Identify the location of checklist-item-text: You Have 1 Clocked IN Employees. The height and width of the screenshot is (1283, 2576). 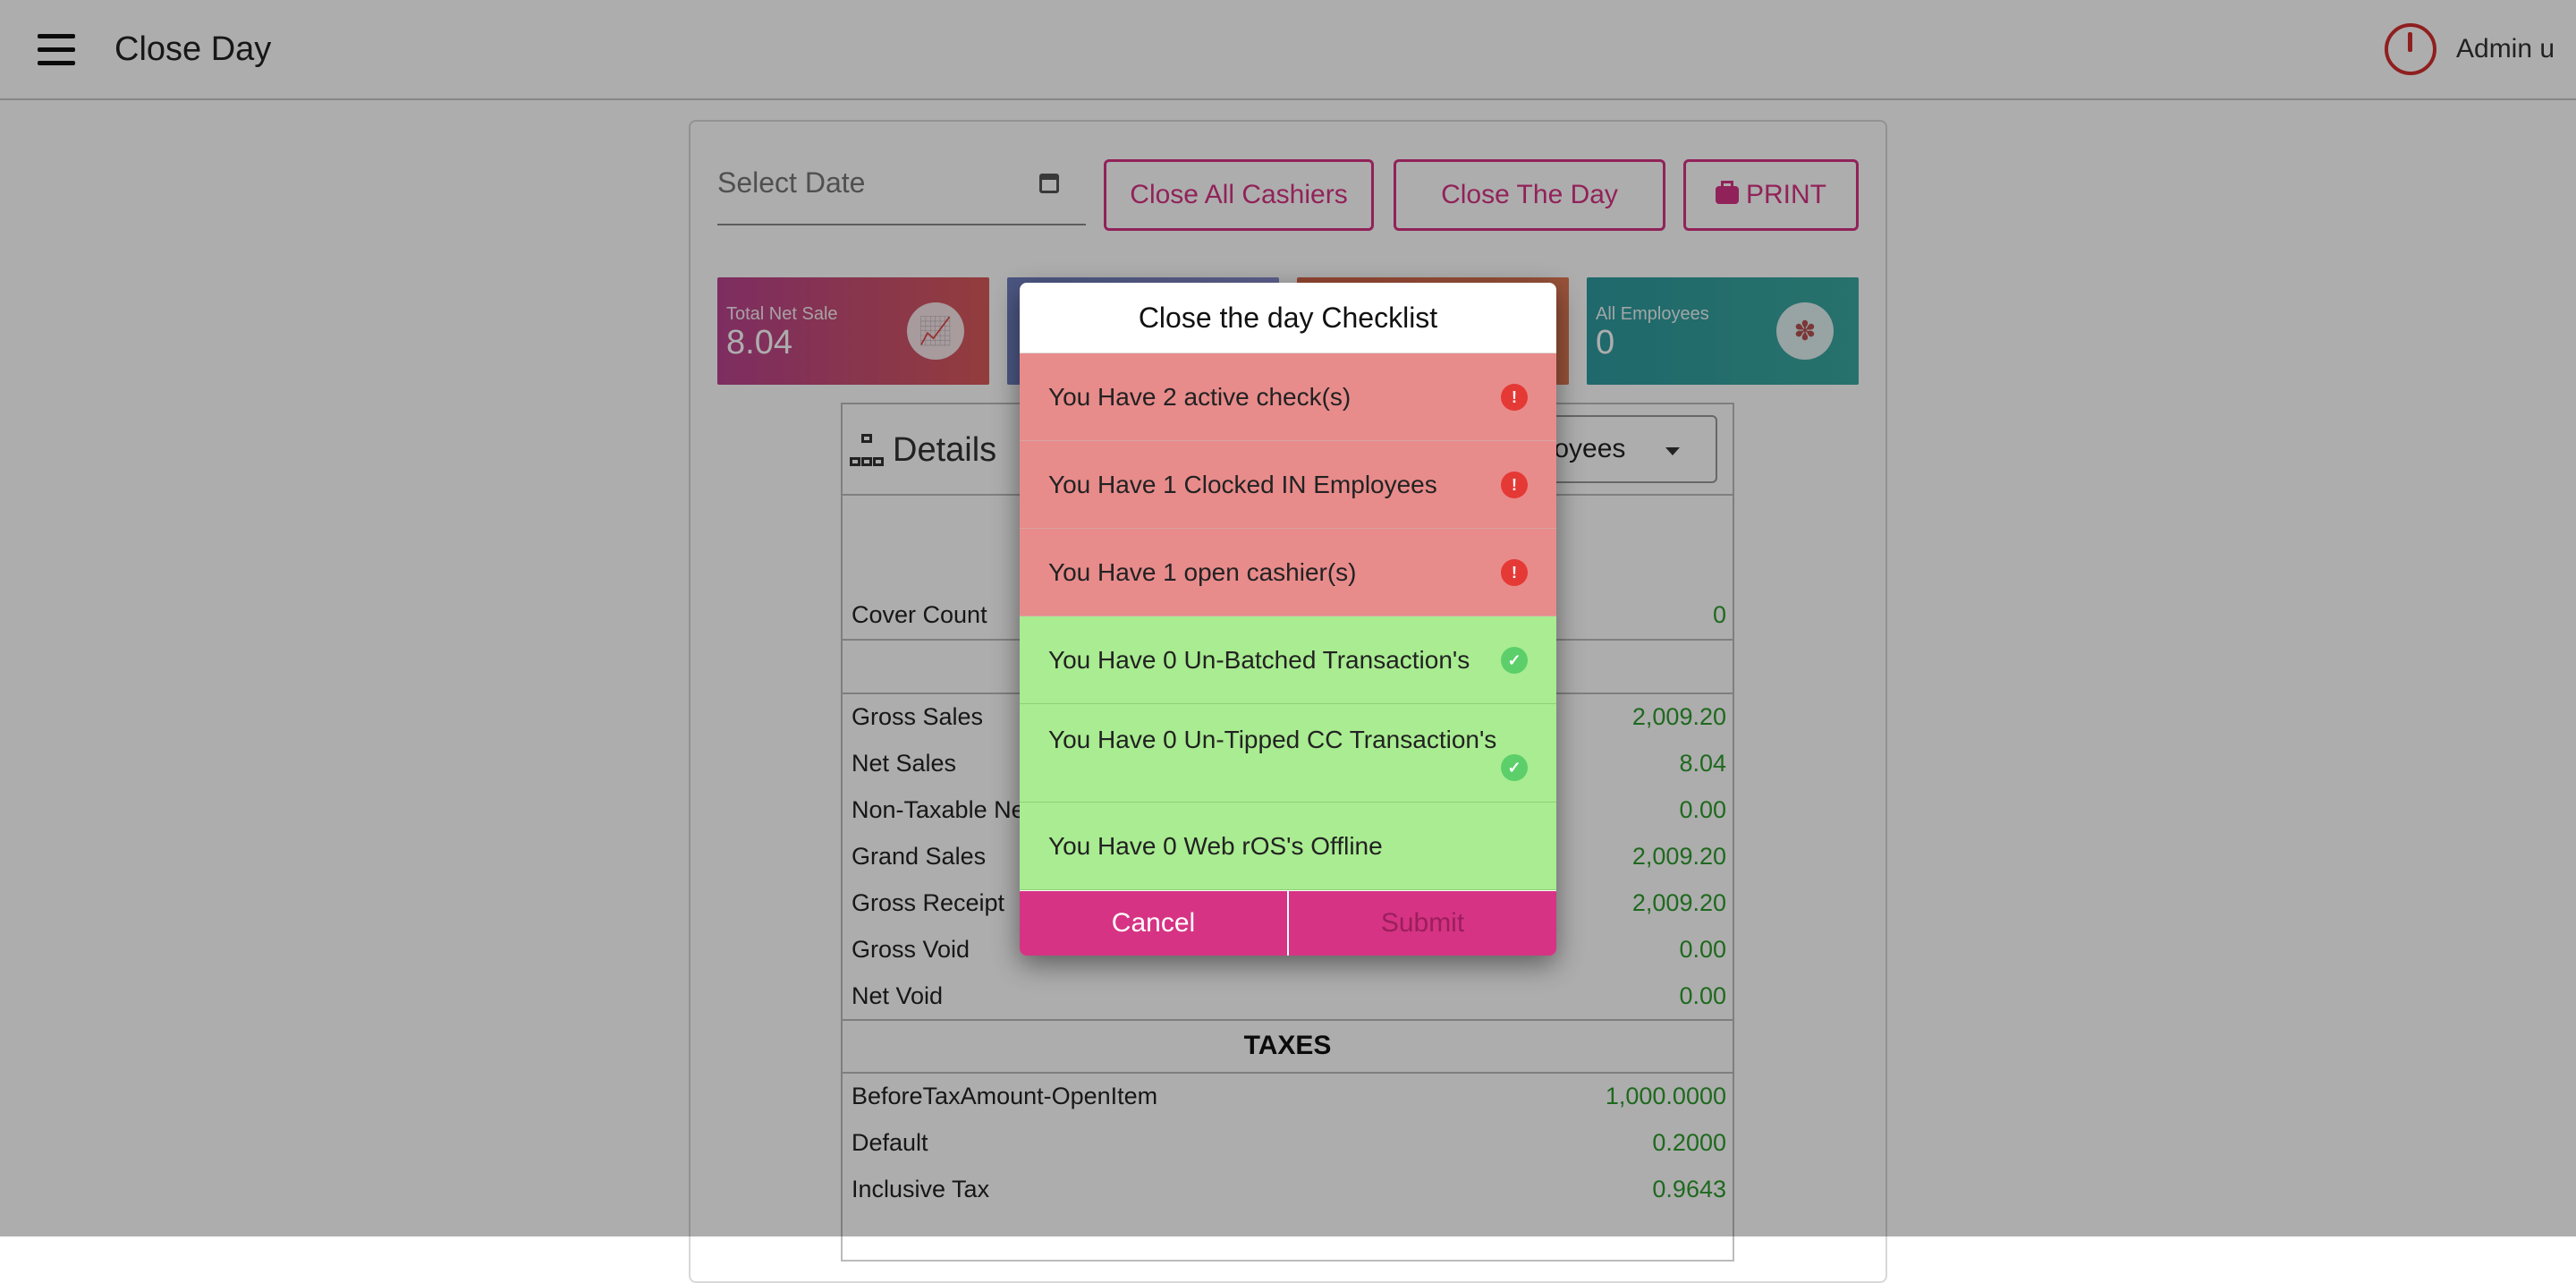
(1242, 484).